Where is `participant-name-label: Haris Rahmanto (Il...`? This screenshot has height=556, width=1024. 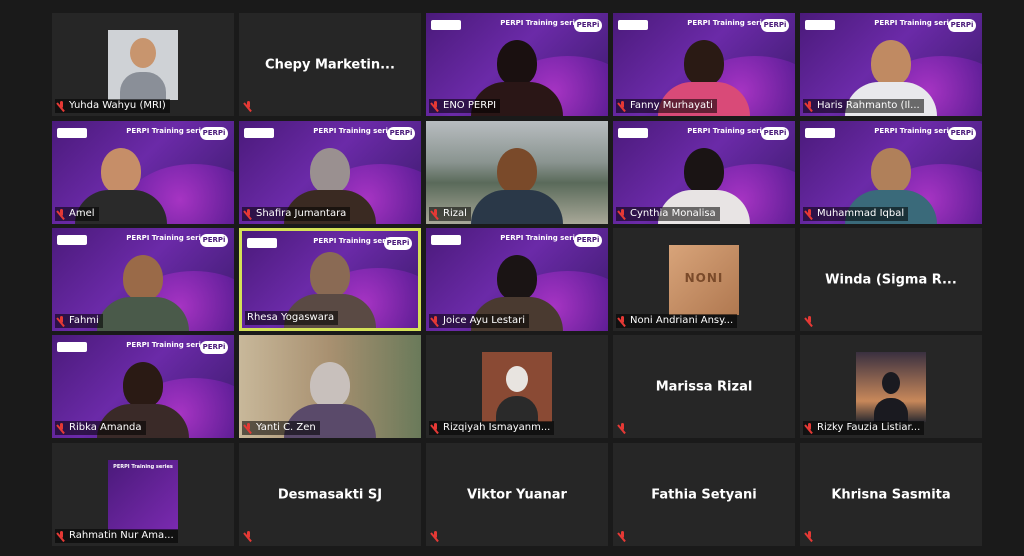 participant-name-label: Haris Rahmanto (Il... is located at coordinates (863, 106).